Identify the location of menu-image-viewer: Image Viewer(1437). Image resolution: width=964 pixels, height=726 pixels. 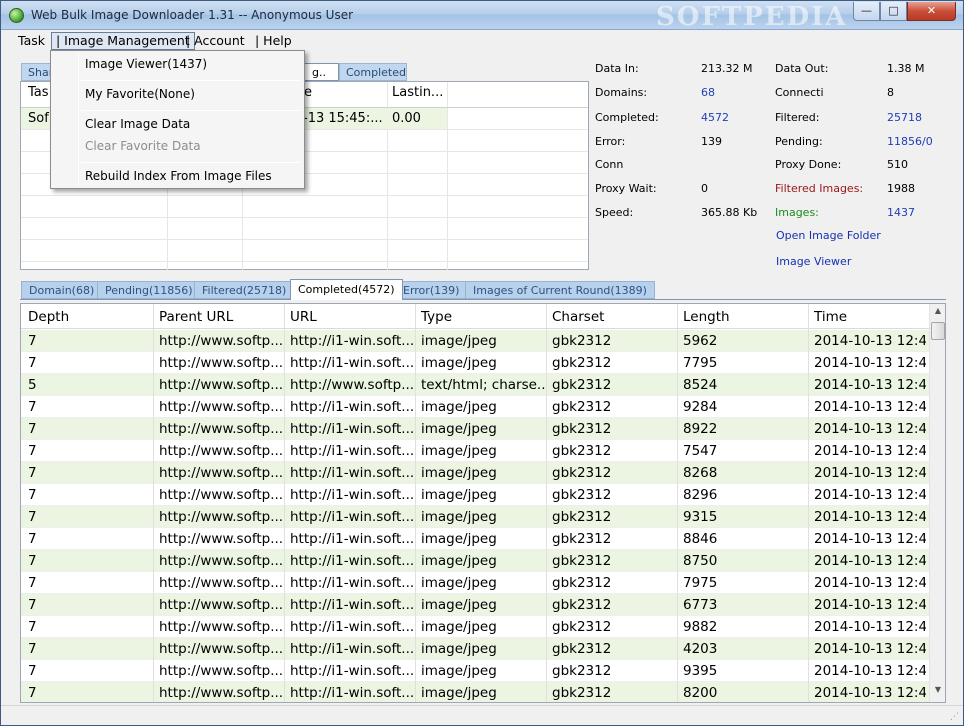
(146, 64).